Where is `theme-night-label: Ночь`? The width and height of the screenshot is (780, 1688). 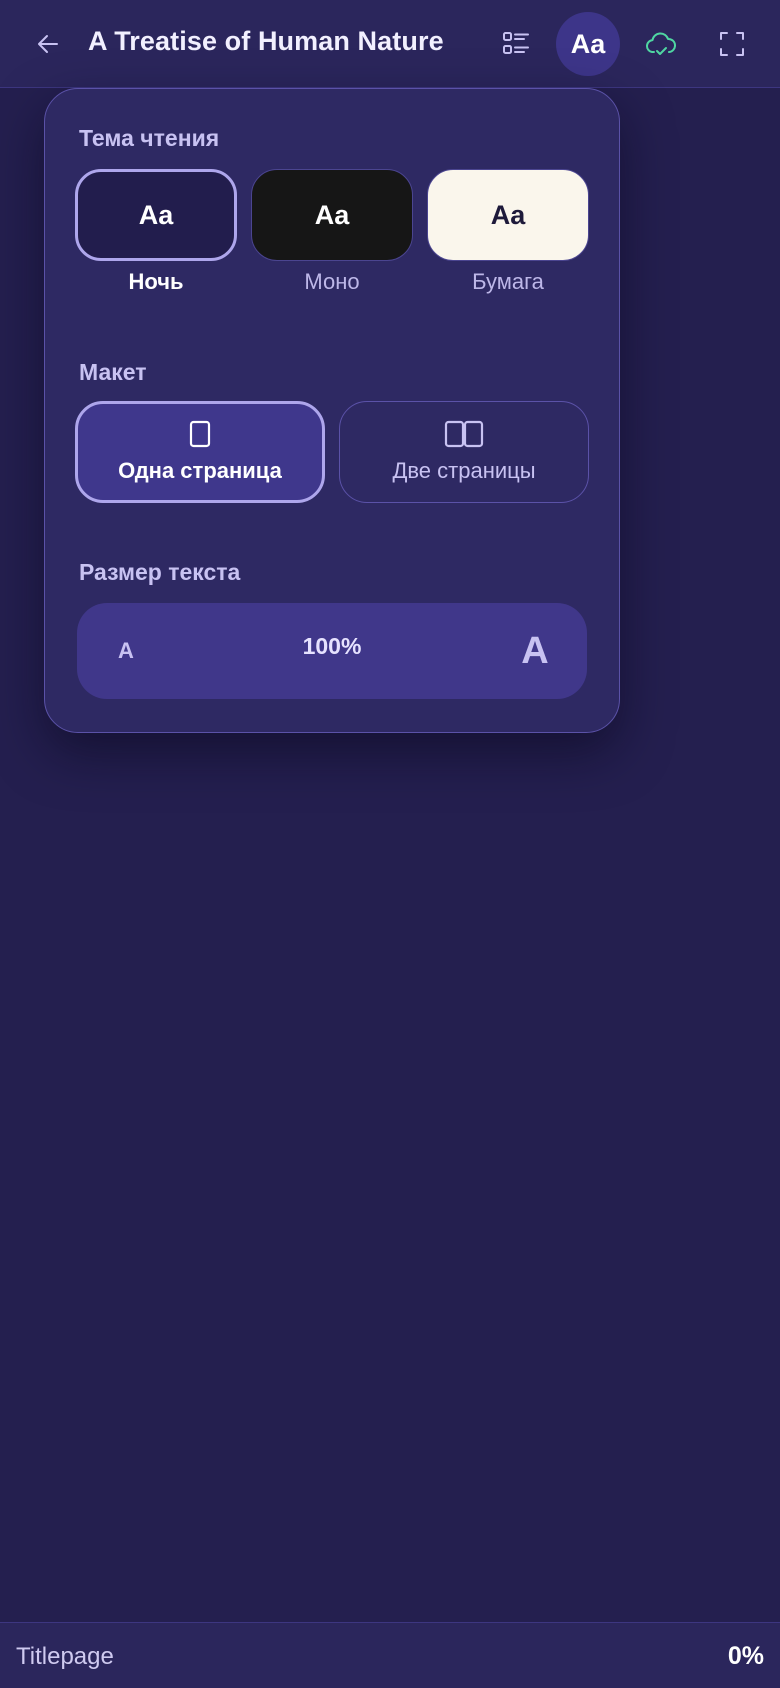
theme-night-label: Ночь is located at coordinates (156, 281).